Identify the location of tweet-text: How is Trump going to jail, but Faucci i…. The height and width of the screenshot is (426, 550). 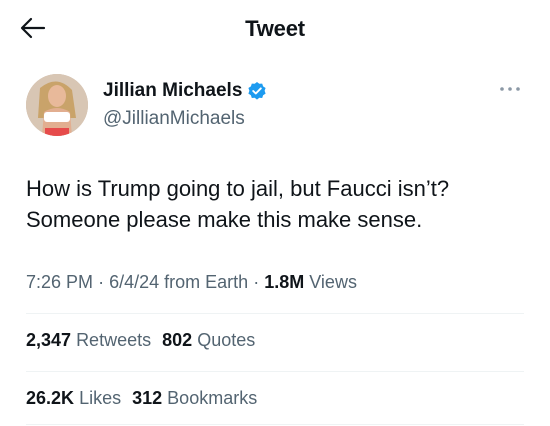
(276, 204).